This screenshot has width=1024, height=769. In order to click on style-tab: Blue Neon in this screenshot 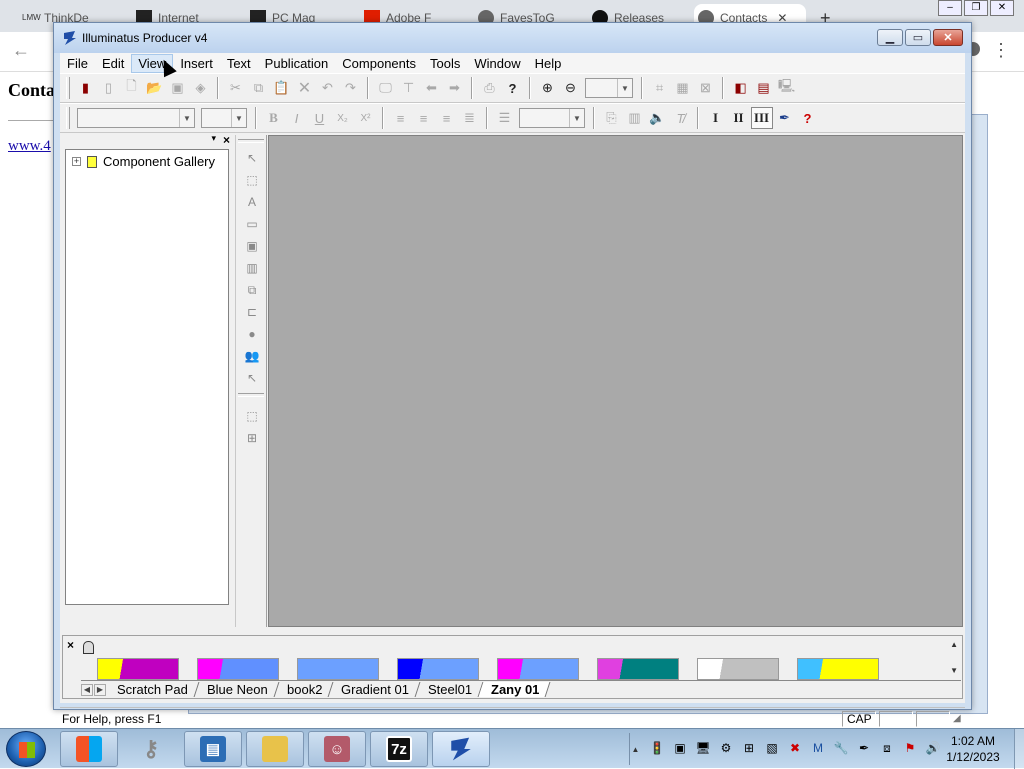, I will do `click(236, 689)`.